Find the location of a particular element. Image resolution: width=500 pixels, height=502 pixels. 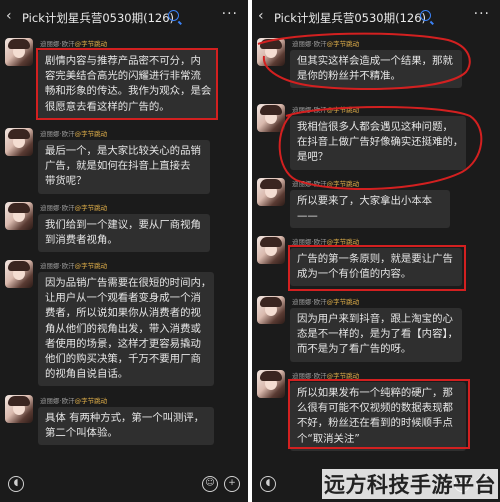

message-line: —— is located at coordinates (307, 216).